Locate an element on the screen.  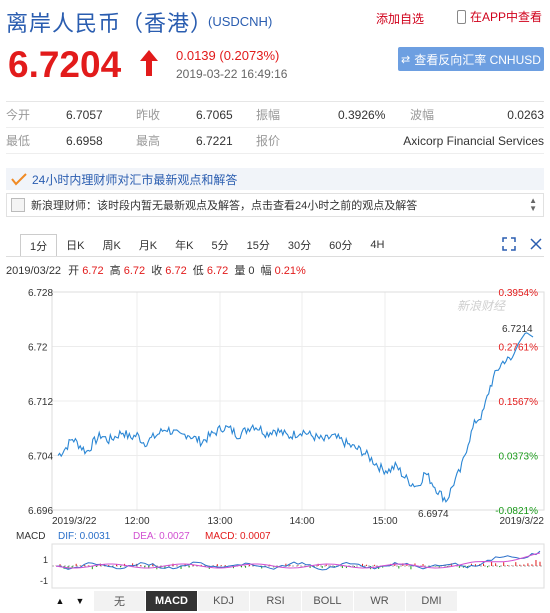
stats-row: 今开 6.7057 昨收 6.7065 振幅 0.3926% 波幅 0.0263 is located at coordinates (275, 115).